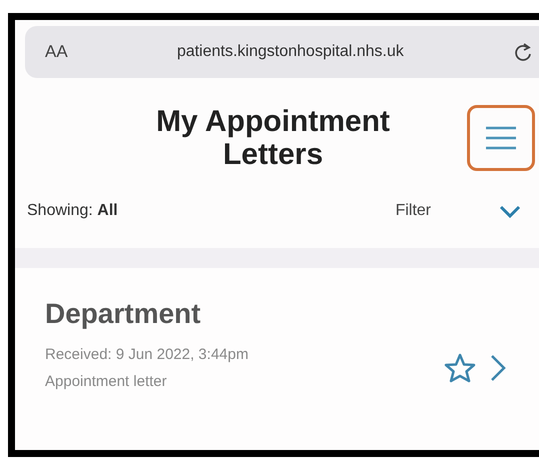 The height and width of the screenshot is (459, 539). Describe the element at coordinates (147, 354) in the screenshot. I see `received-date: Received: 9 Jun 2022, 3:44pm` at that location.